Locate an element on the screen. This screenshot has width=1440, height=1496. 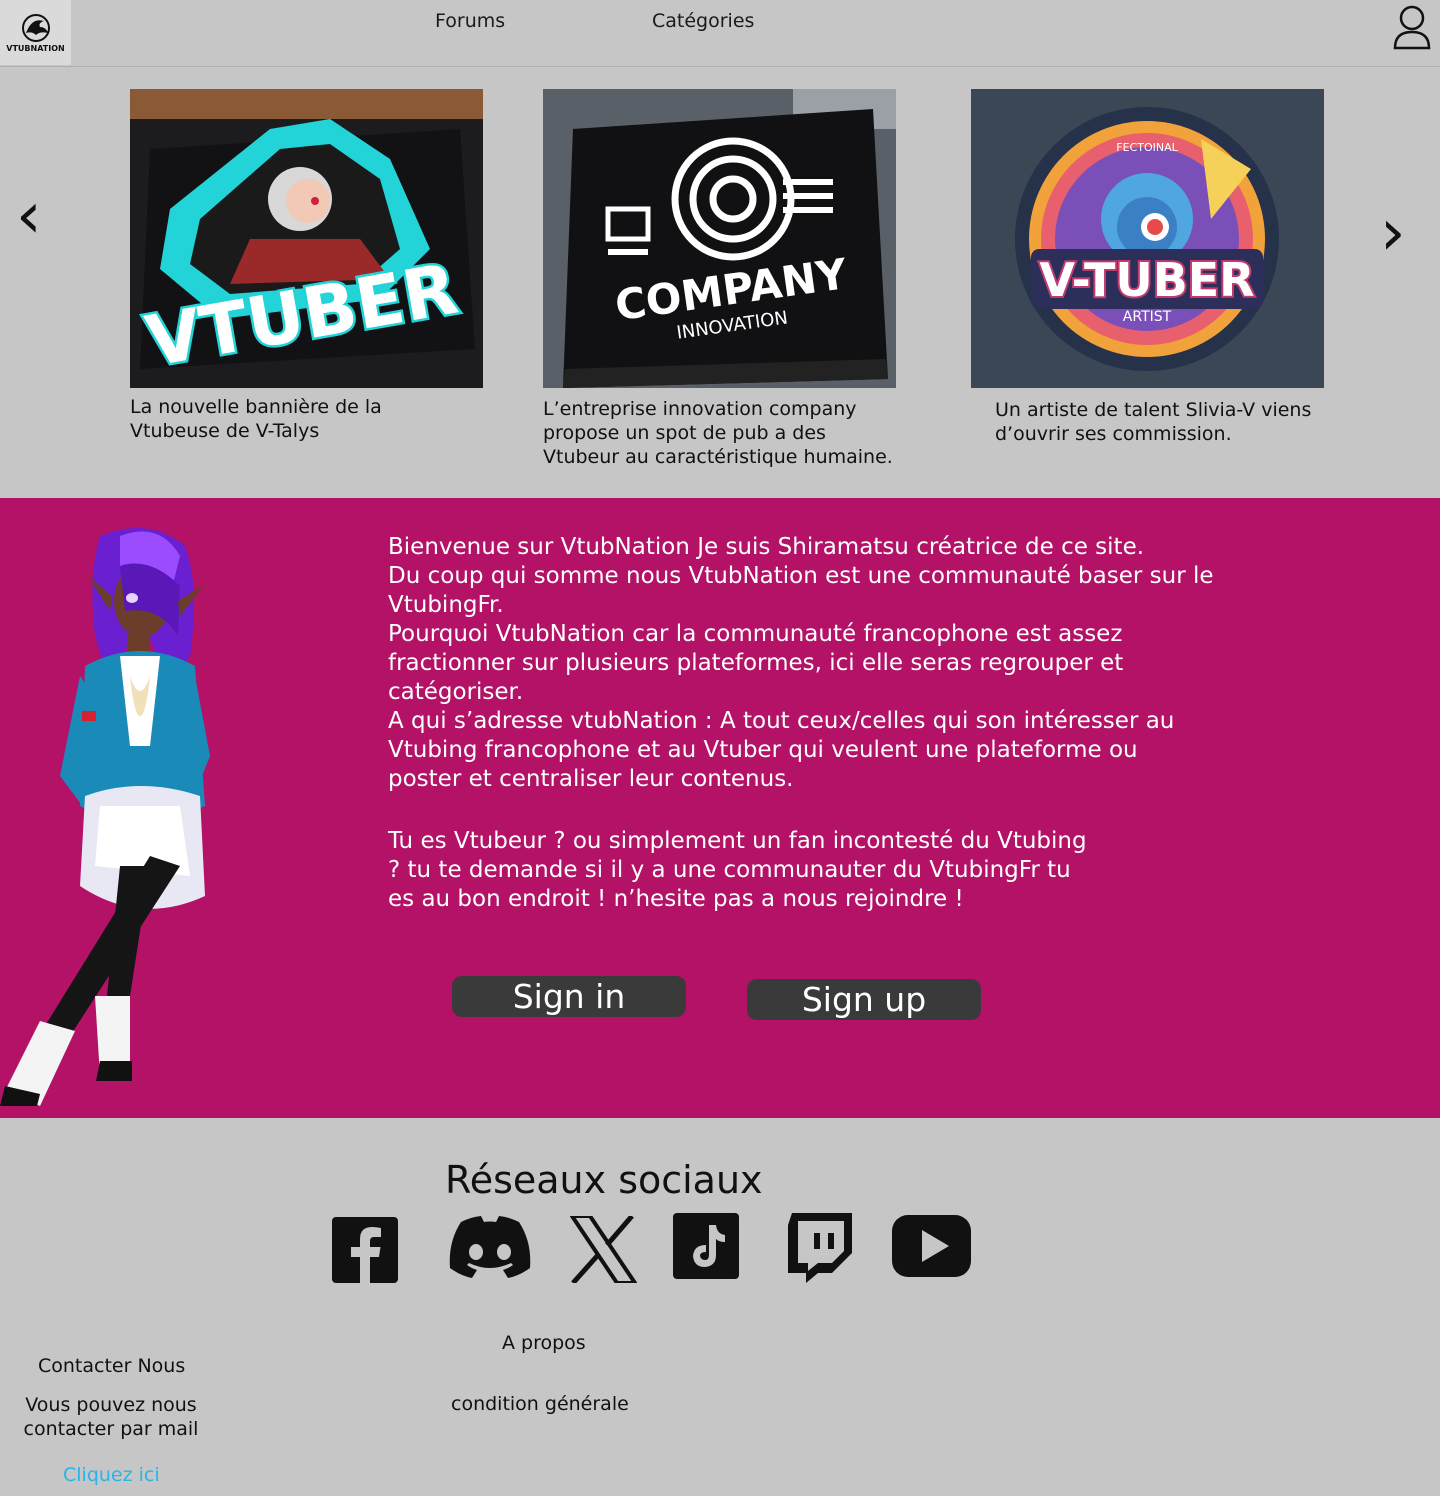
sign-up-button: Sign up is located at coordinates (864, 999).